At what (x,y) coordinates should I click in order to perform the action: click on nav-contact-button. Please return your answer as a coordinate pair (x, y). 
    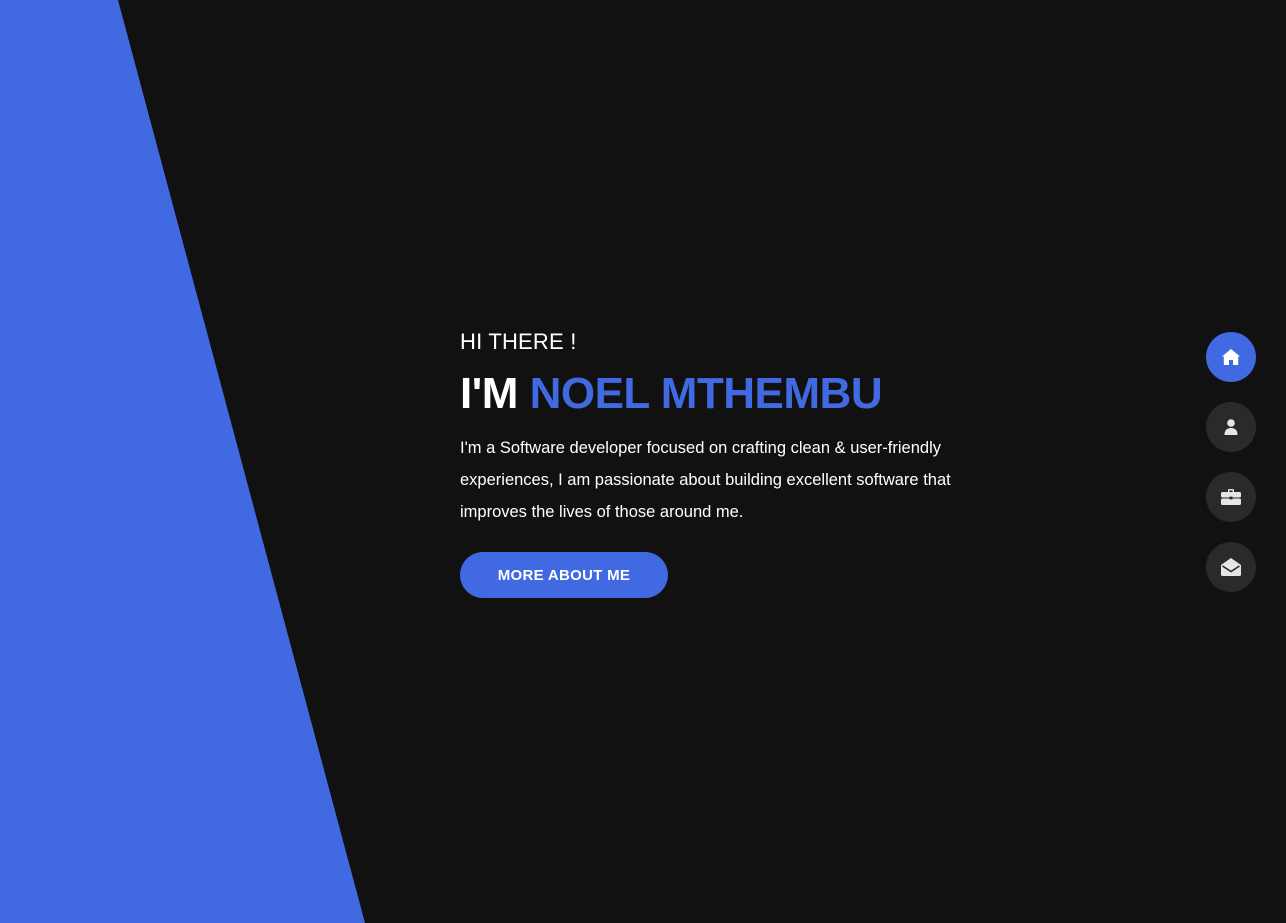
    Looking at the image, I should click on (1231, 567).